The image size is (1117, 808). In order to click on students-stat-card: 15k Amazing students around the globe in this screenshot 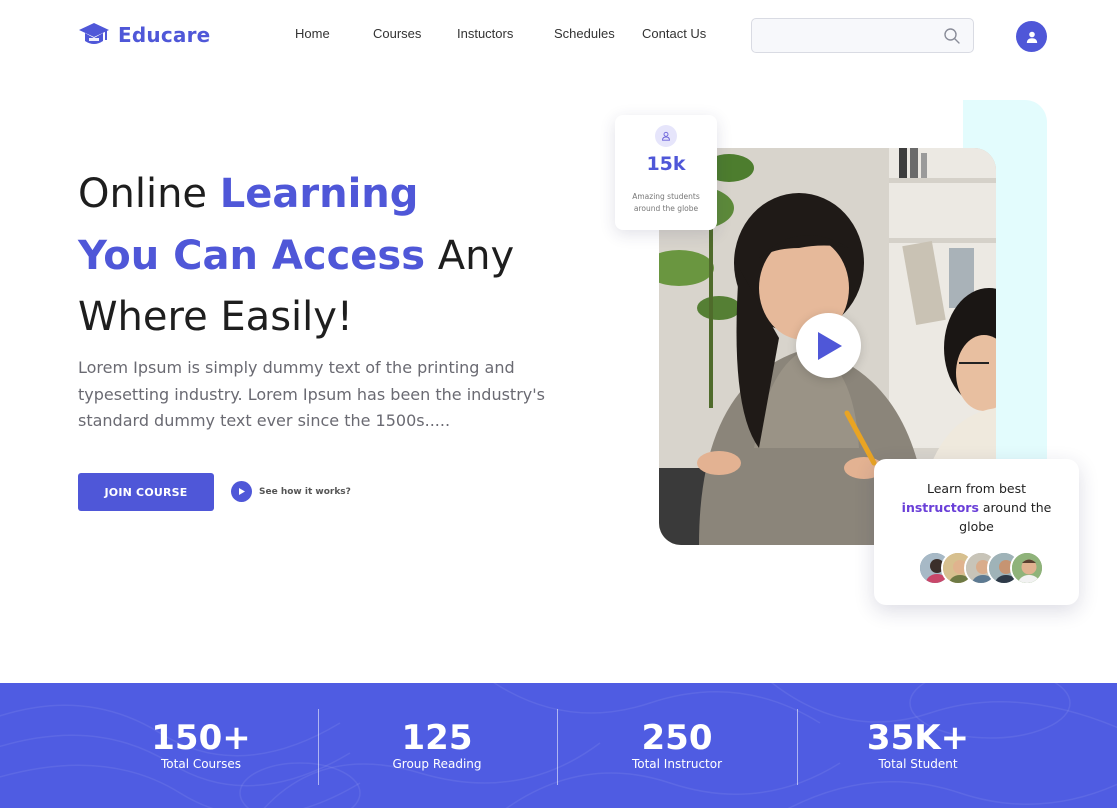, I will do `click(666, 172)`.